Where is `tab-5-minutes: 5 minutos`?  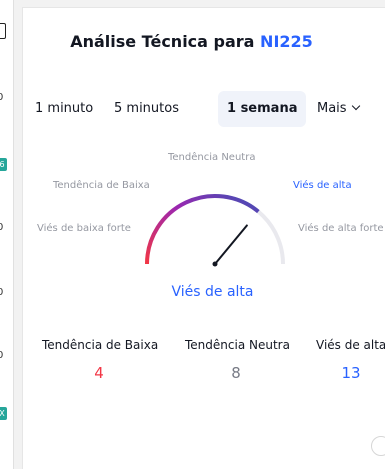 tab-5-minutes: 5 minutos is located at coordinates (146, 109).